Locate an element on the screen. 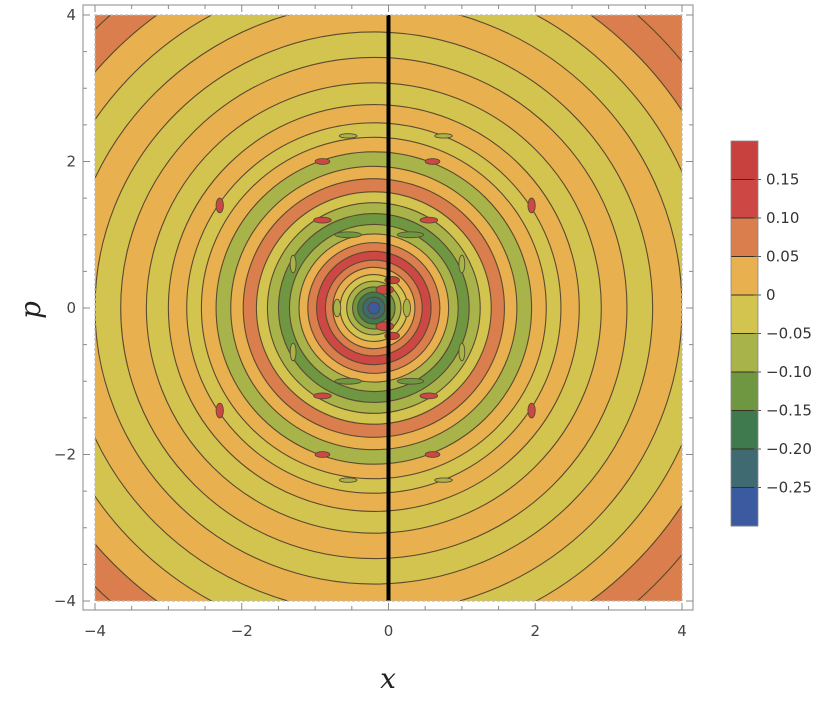  y-tick-label: 0 is located at coordinates (71, 308).